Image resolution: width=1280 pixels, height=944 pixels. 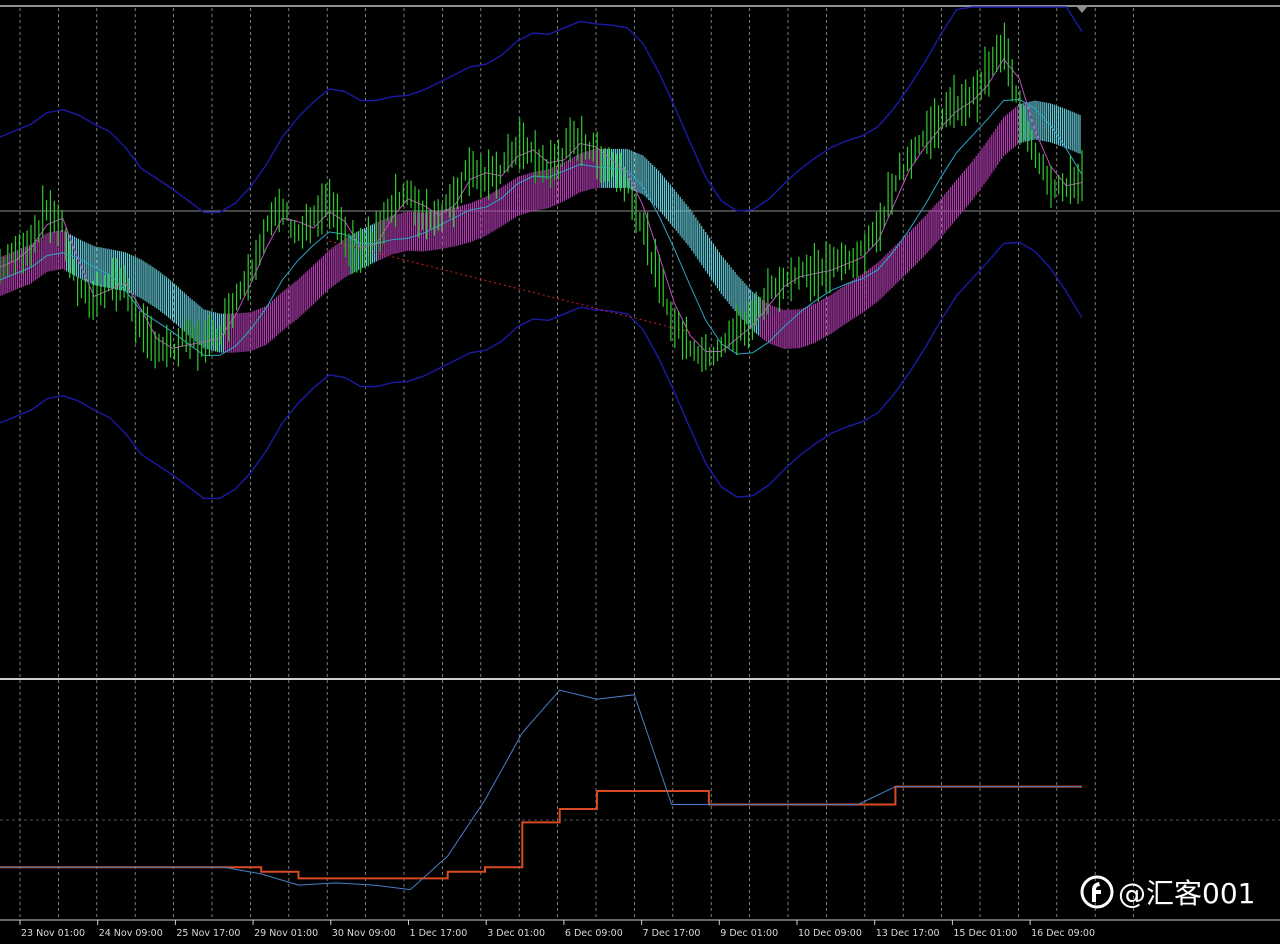 I want to click on watermark-text: @汇客001, so click(x=1187, y=893).